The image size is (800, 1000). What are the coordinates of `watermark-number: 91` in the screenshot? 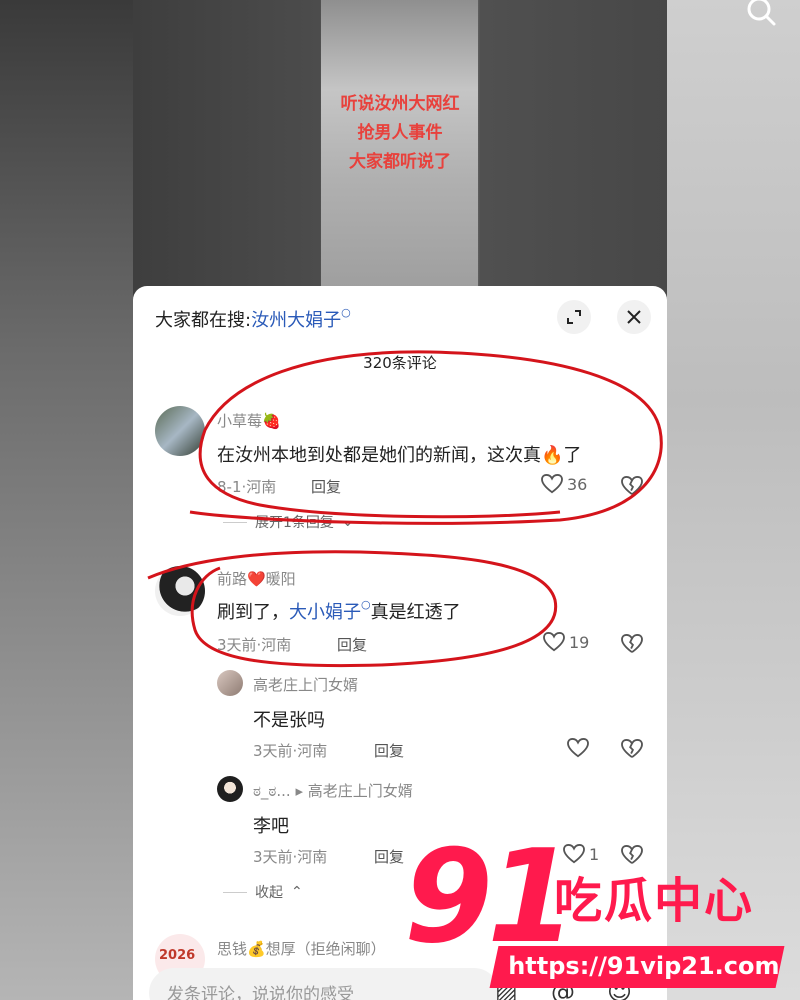 It's located at (490, 897).